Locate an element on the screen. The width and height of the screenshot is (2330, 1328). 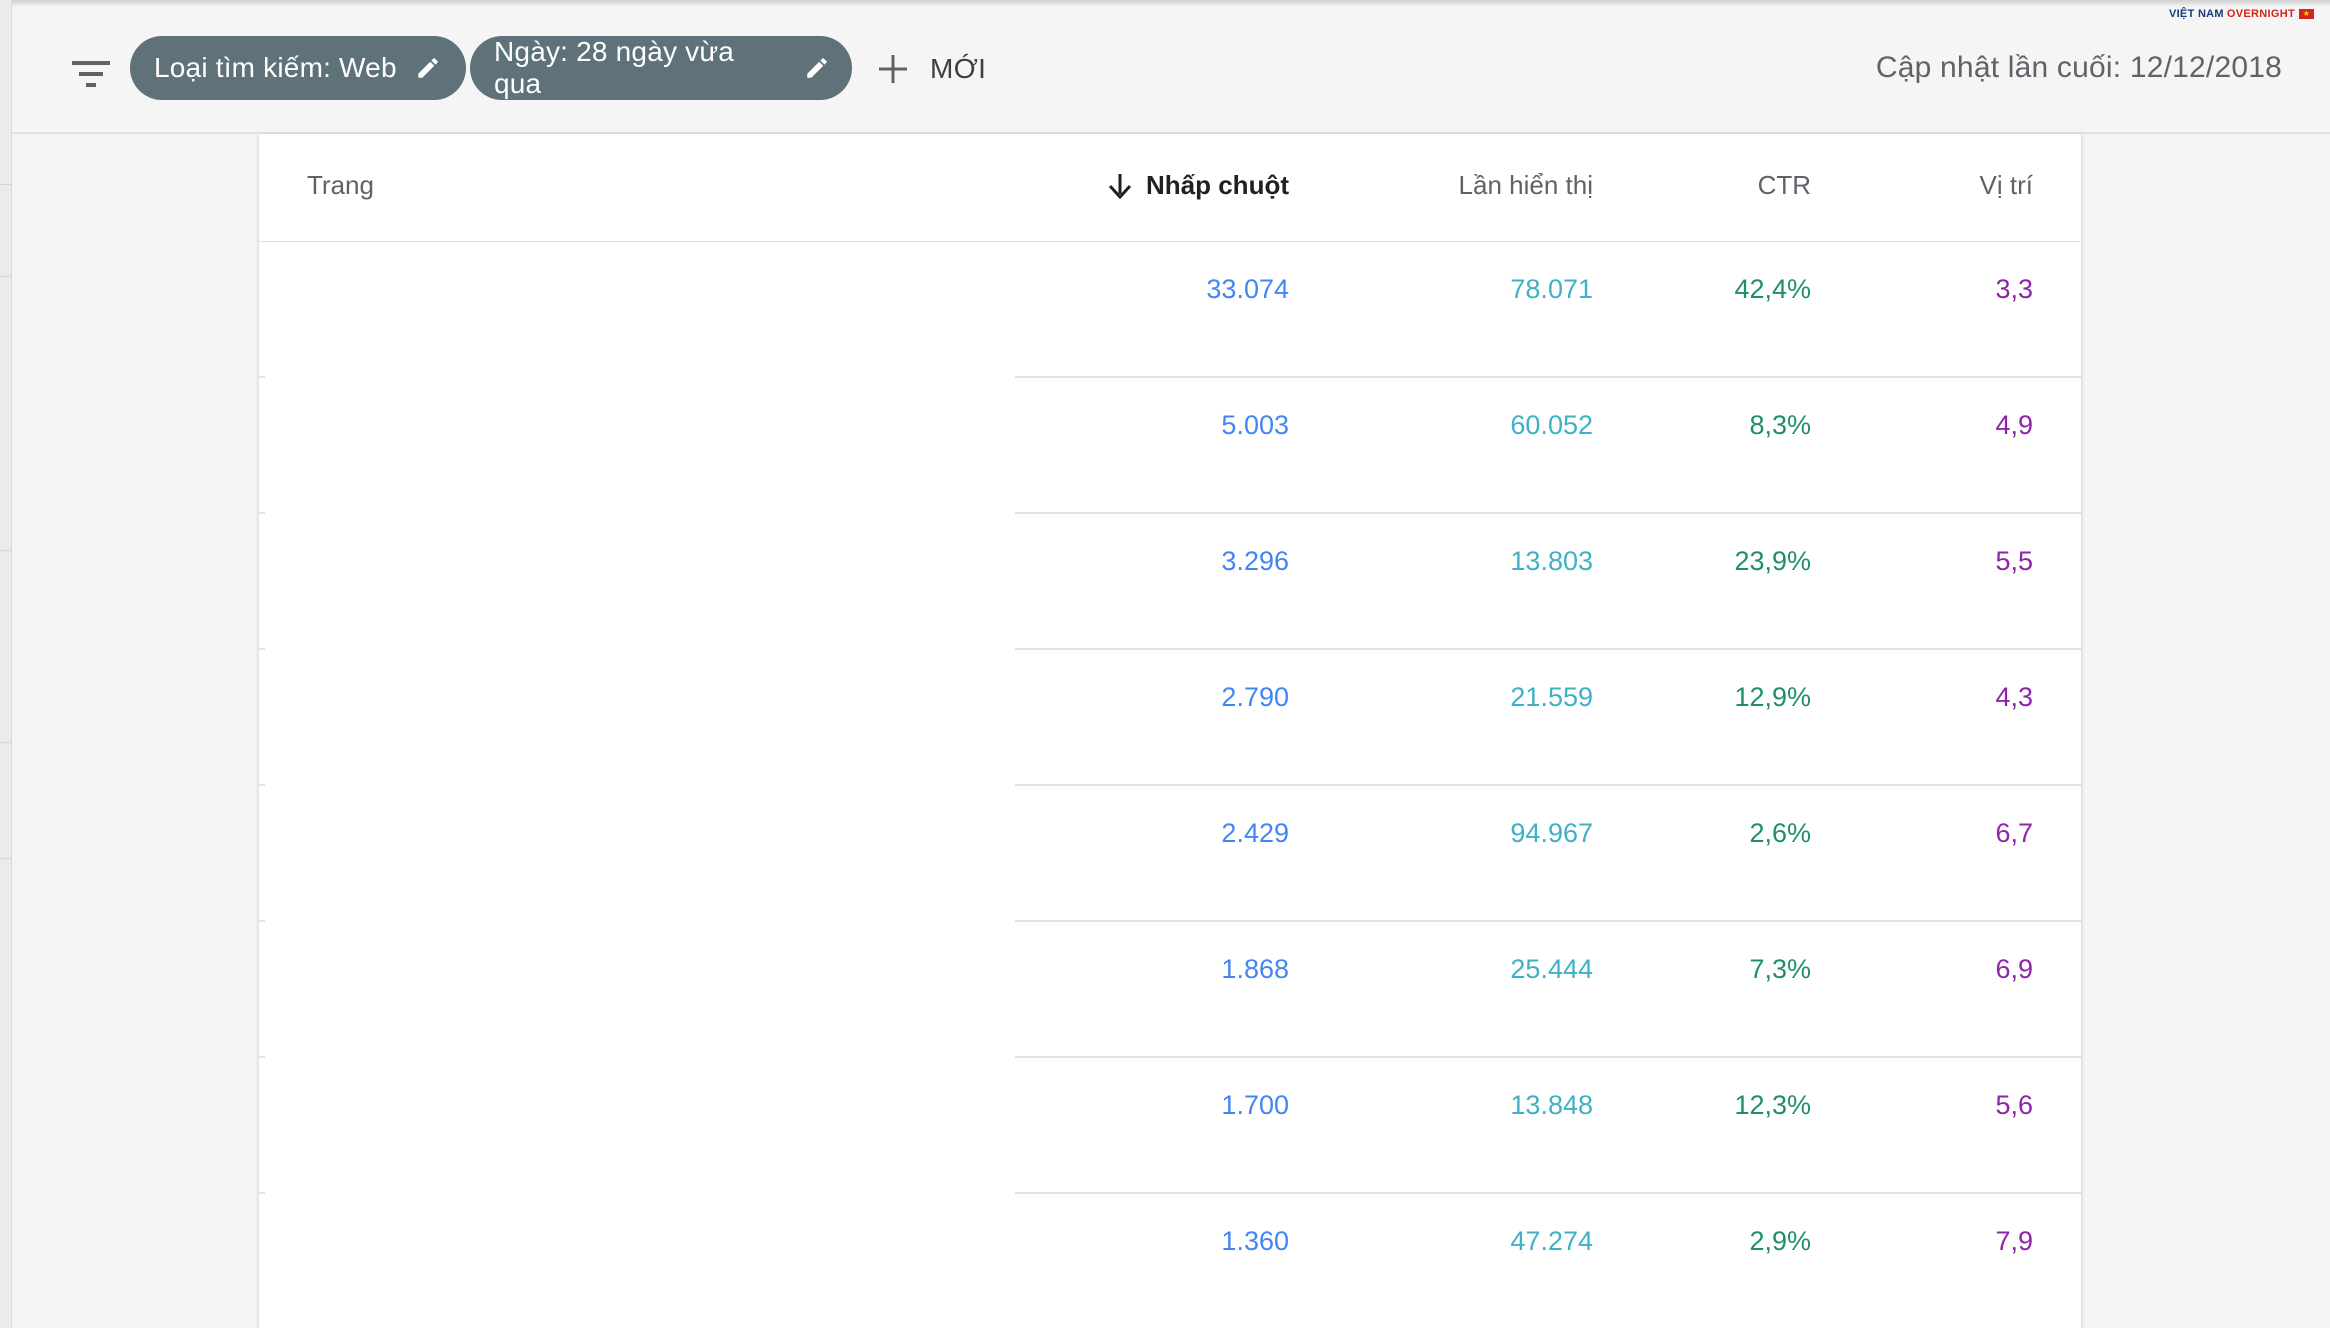
header-clicks: Nhấp chuột is located at coordinates (1198, 185).